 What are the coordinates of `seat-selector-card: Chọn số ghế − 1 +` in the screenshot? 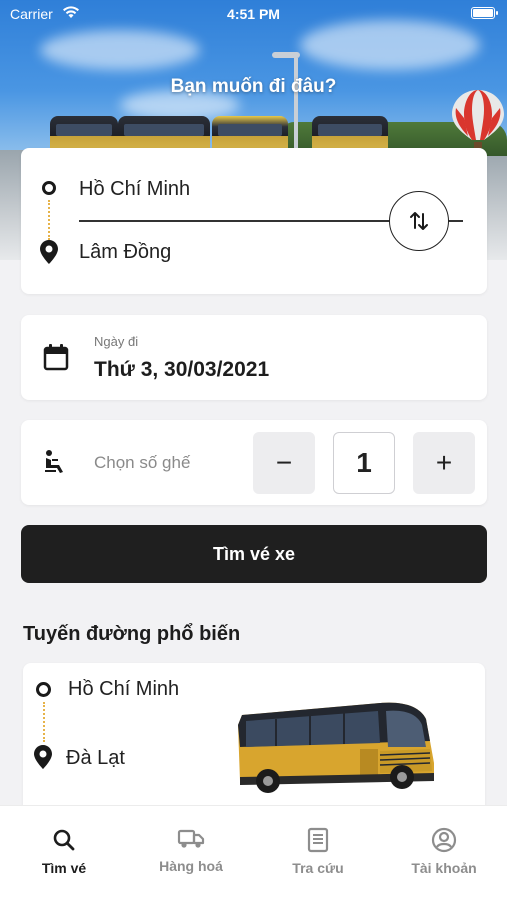 It's located at (254, 462).